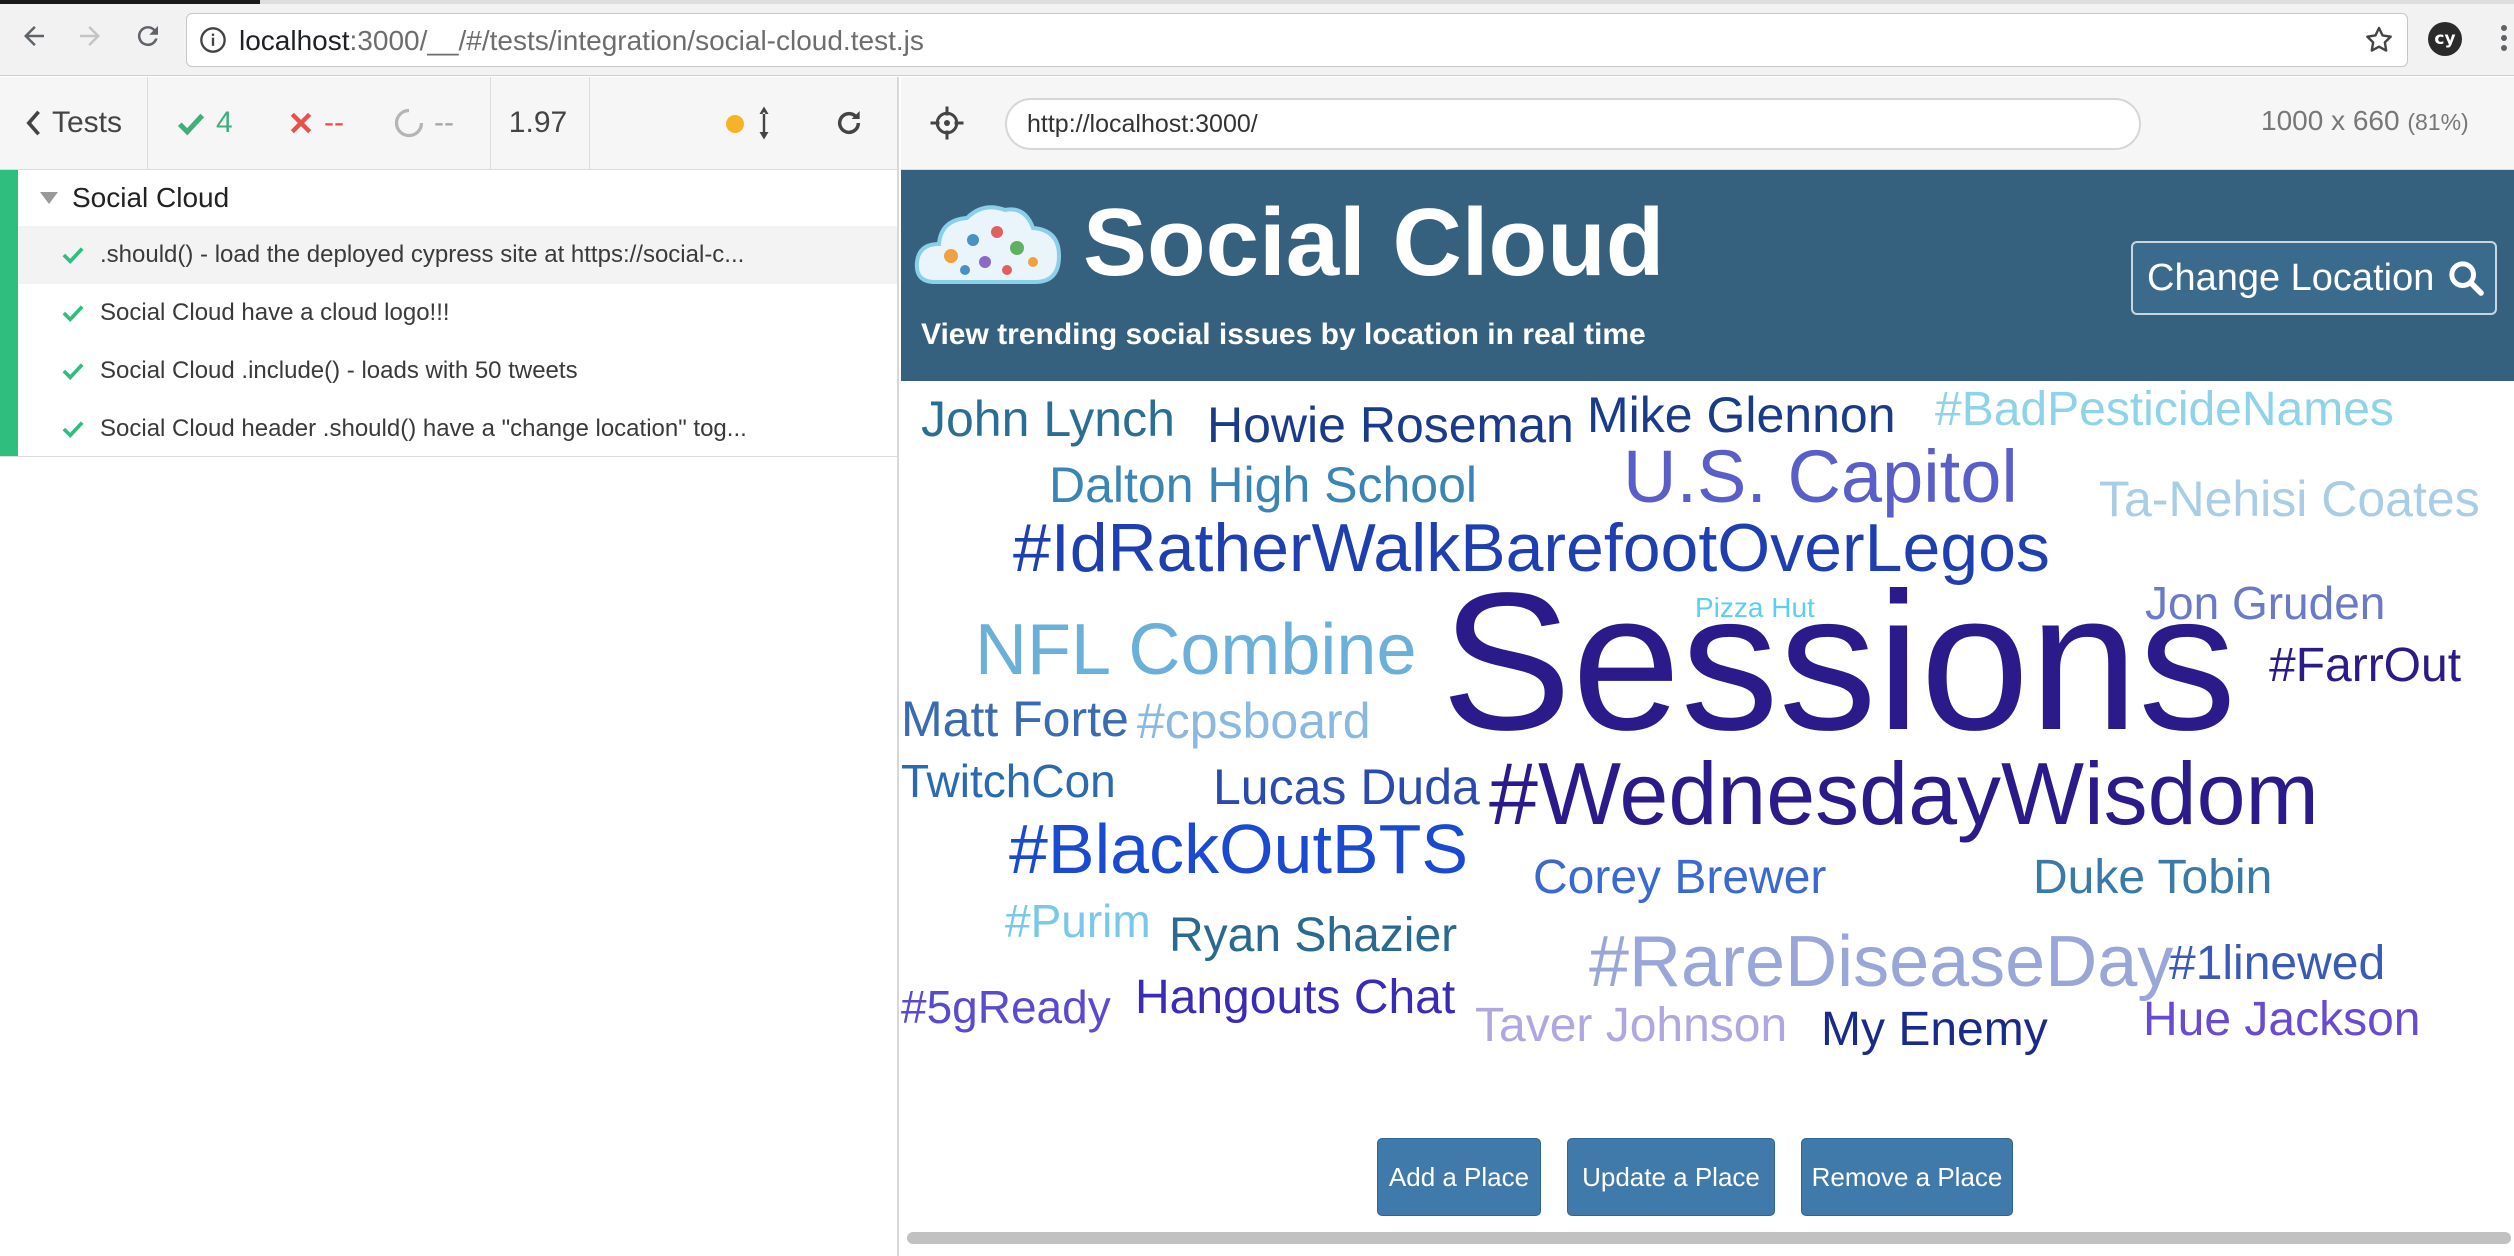 The width and height of the screenshot is (2514, 1256). What do you see at coordinates (1904, 794) in the screenshot?
I see `cloud-word: #WednesdayWisdom` at bounding box center [1904, 794].